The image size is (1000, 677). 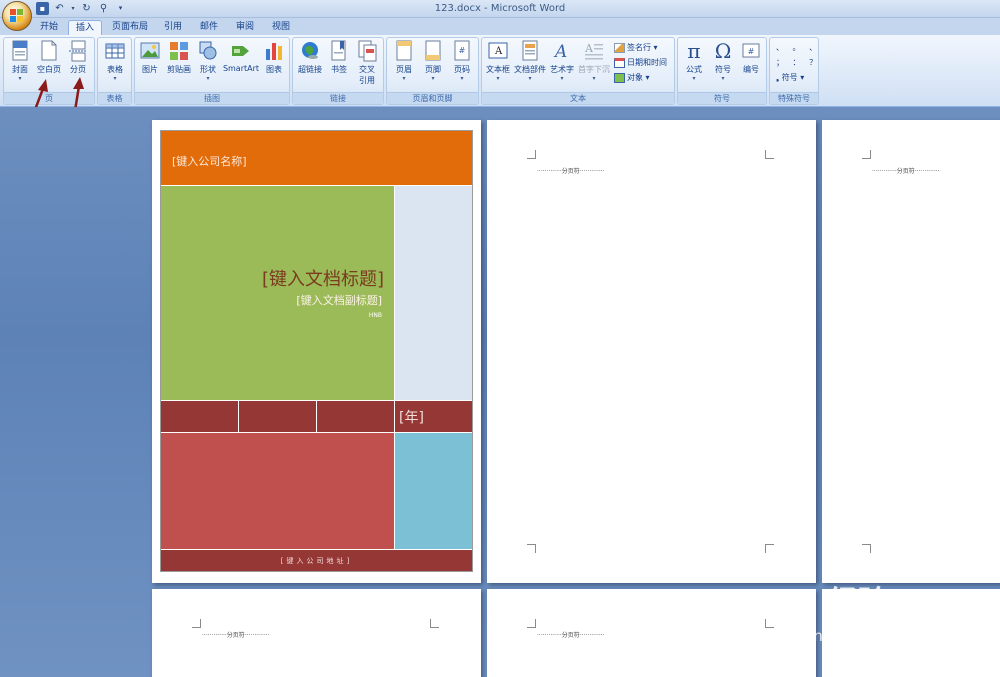 What do you see at coordinates (209, 161) in the screenshot?
I see `company-name-field: [键入公司名称]` at bounding box center [209, 161].